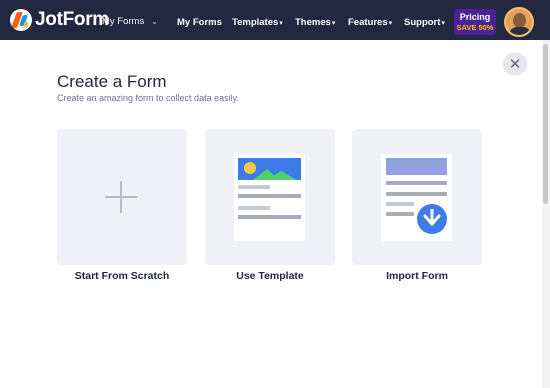 The image size is (550, 388). What do you see at coordinates (123, 21) in the screenshot?
I see `my-forms-dropdown-label: My Forms` at bounding box center [123, 21].